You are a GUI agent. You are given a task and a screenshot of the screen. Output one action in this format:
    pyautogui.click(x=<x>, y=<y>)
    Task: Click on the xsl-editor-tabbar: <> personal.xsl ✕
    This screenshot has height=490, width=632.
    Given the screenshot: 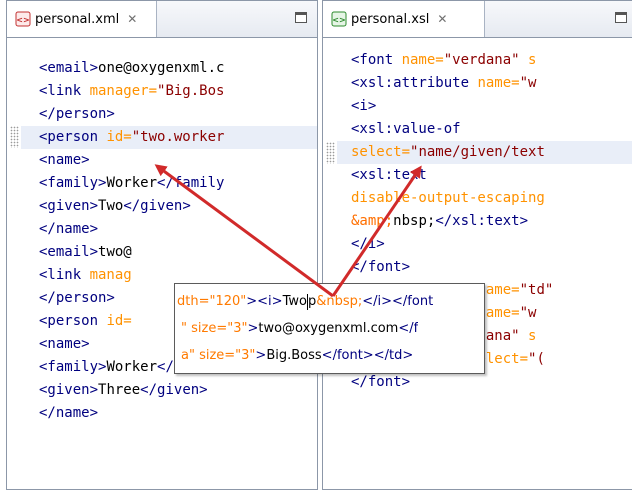 What is the action you would take?
    pyautogui.click(x=477, y=19)
    